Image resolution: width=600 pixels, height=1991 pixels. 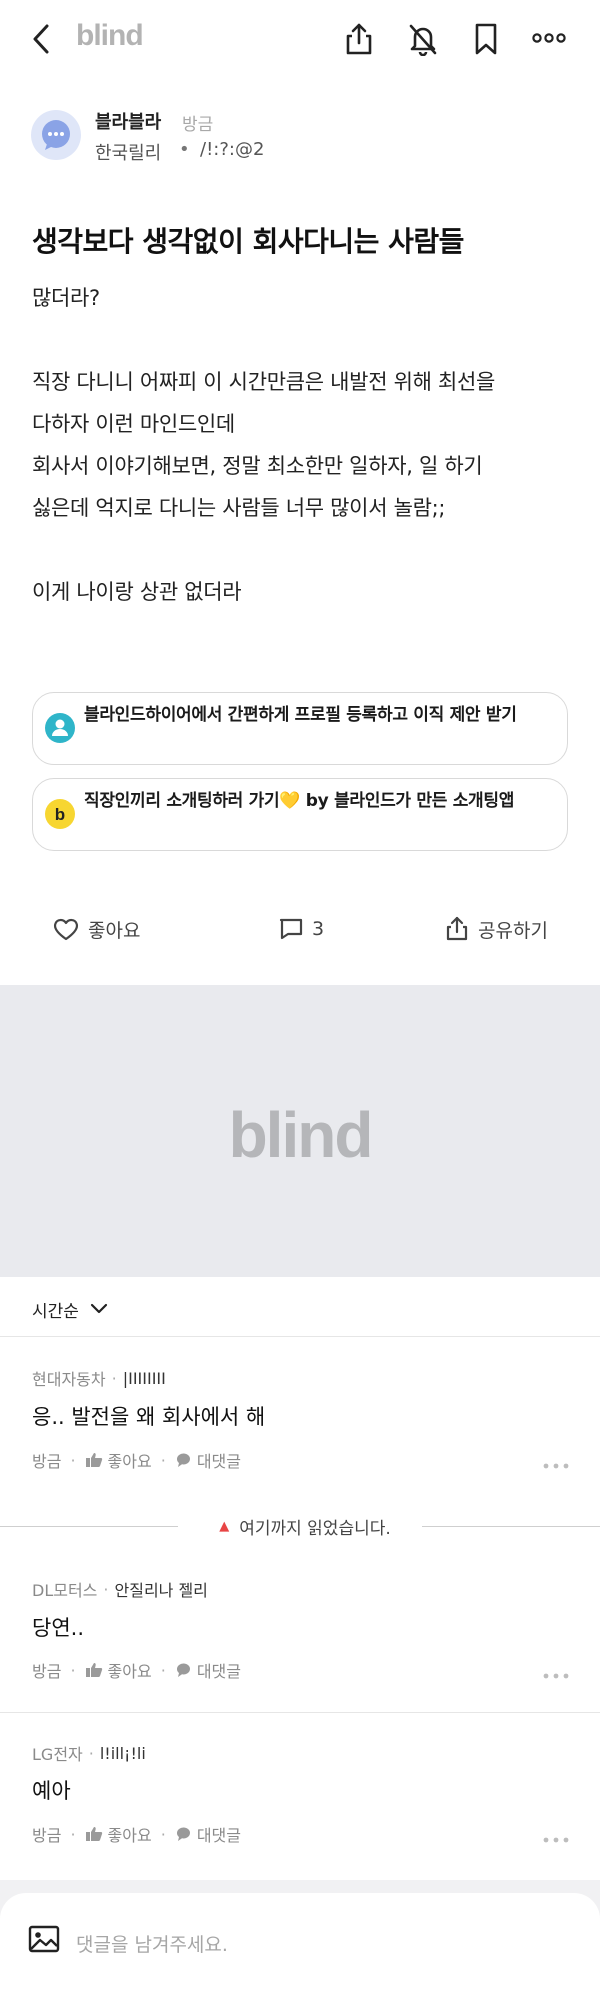 What do you see at coordinates (232, 149) in the screenshot?
I see `author-nickname: /!:?:@2` at bounding box center [232, 149].